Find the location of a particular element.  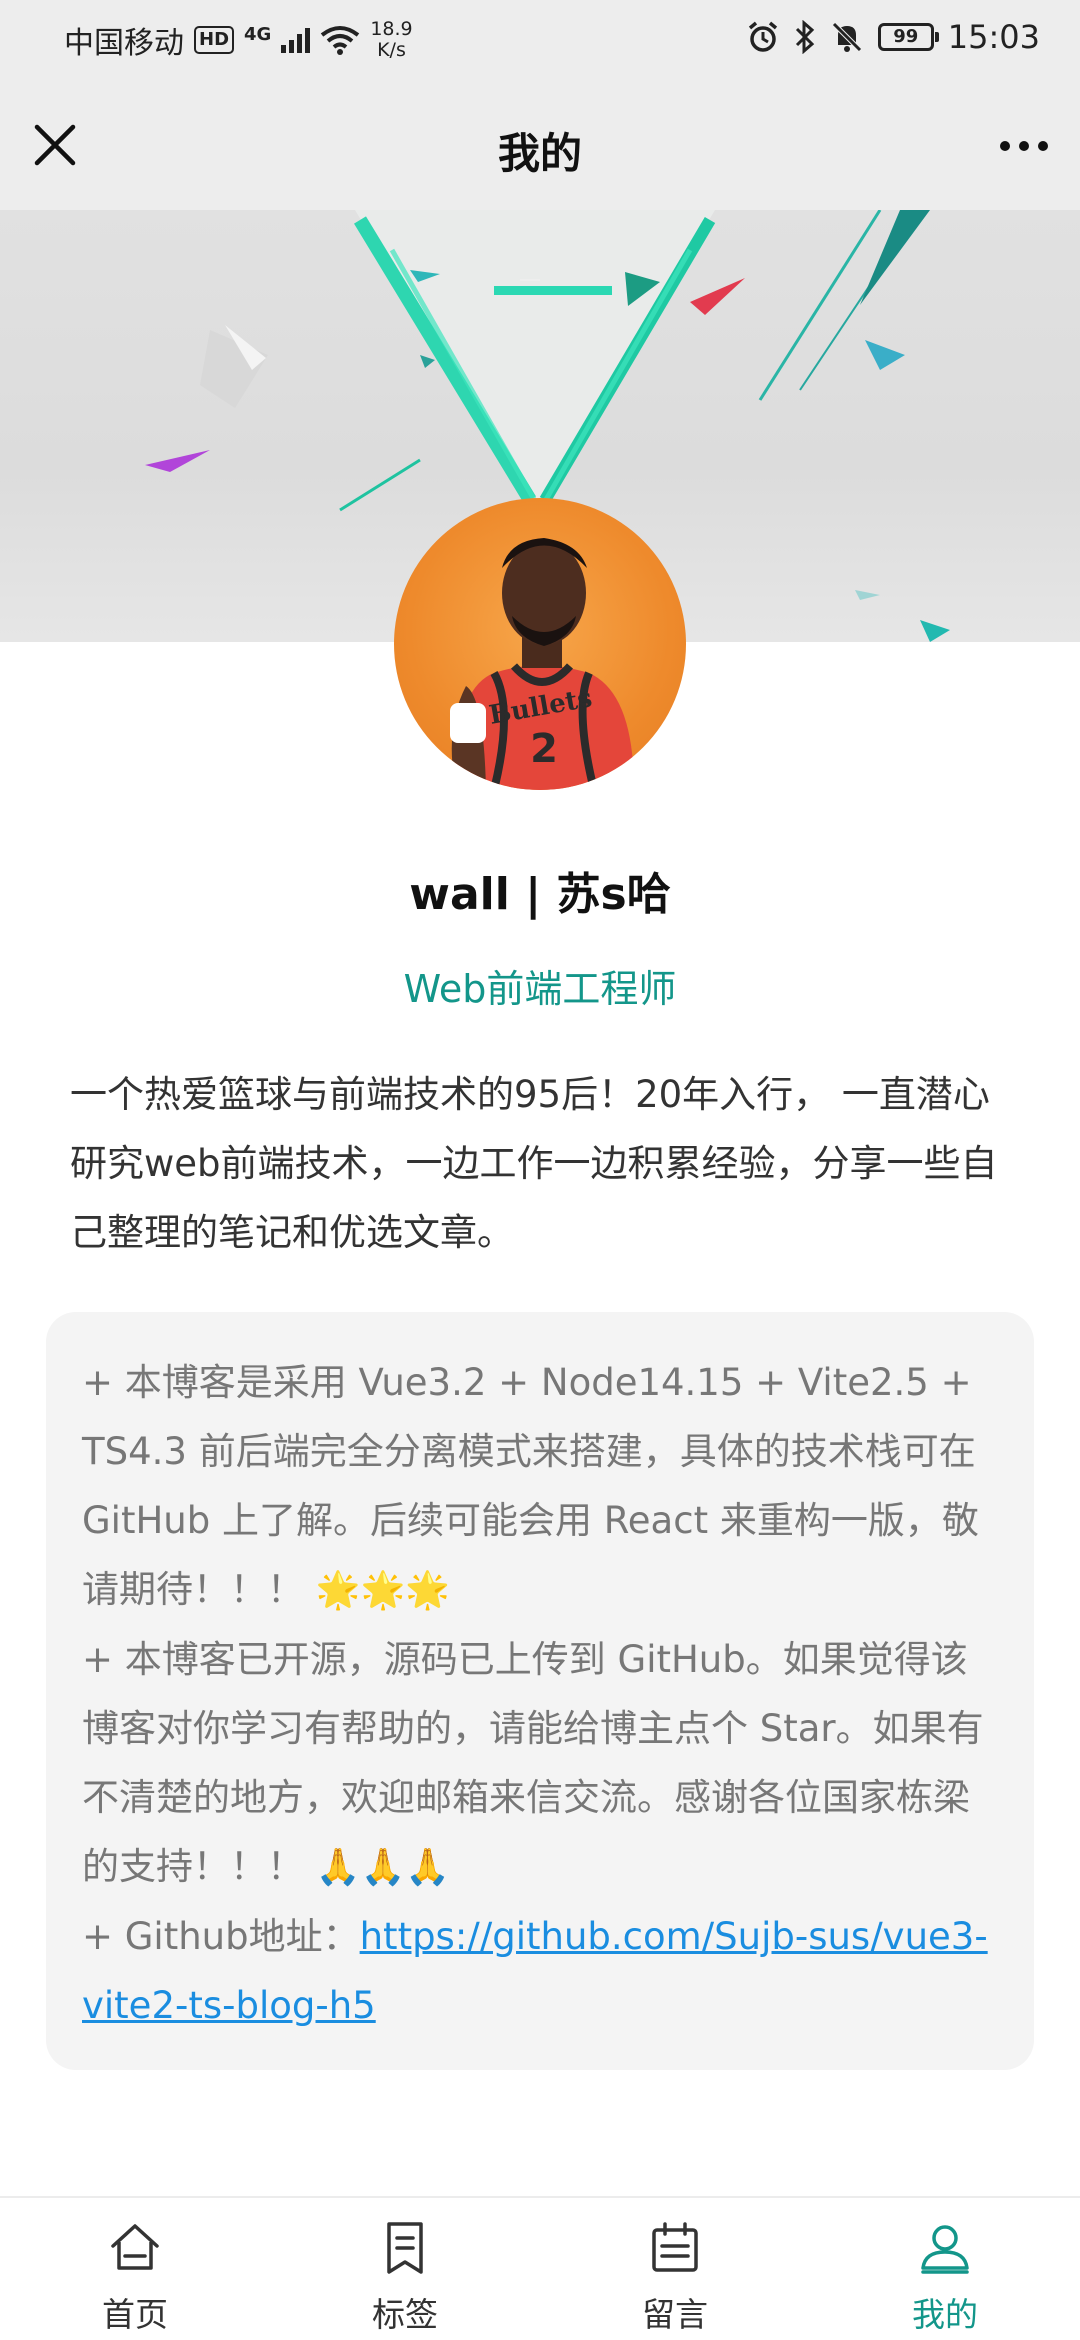

pray-emoji-icon: 🙏🙏🙏 is located at coordinates (383, 1867).